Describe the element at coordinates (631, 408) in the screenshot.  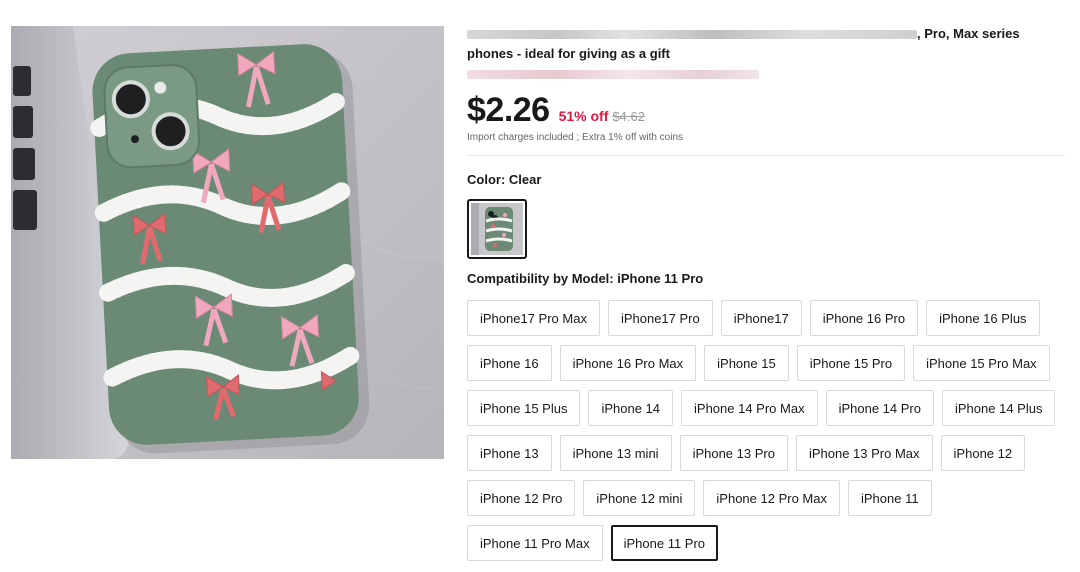
I see `model-option: iPhone 14` at that location.